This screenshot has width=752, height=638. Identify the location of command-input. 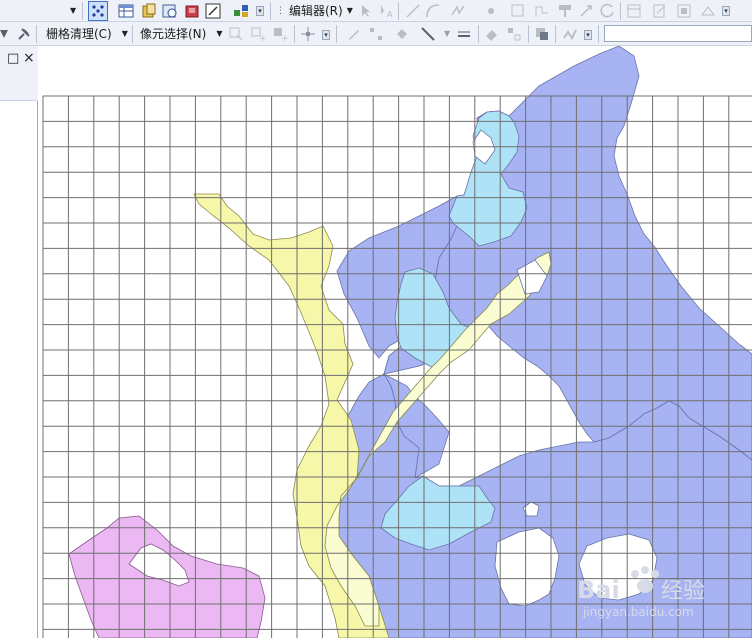
(678, 33).